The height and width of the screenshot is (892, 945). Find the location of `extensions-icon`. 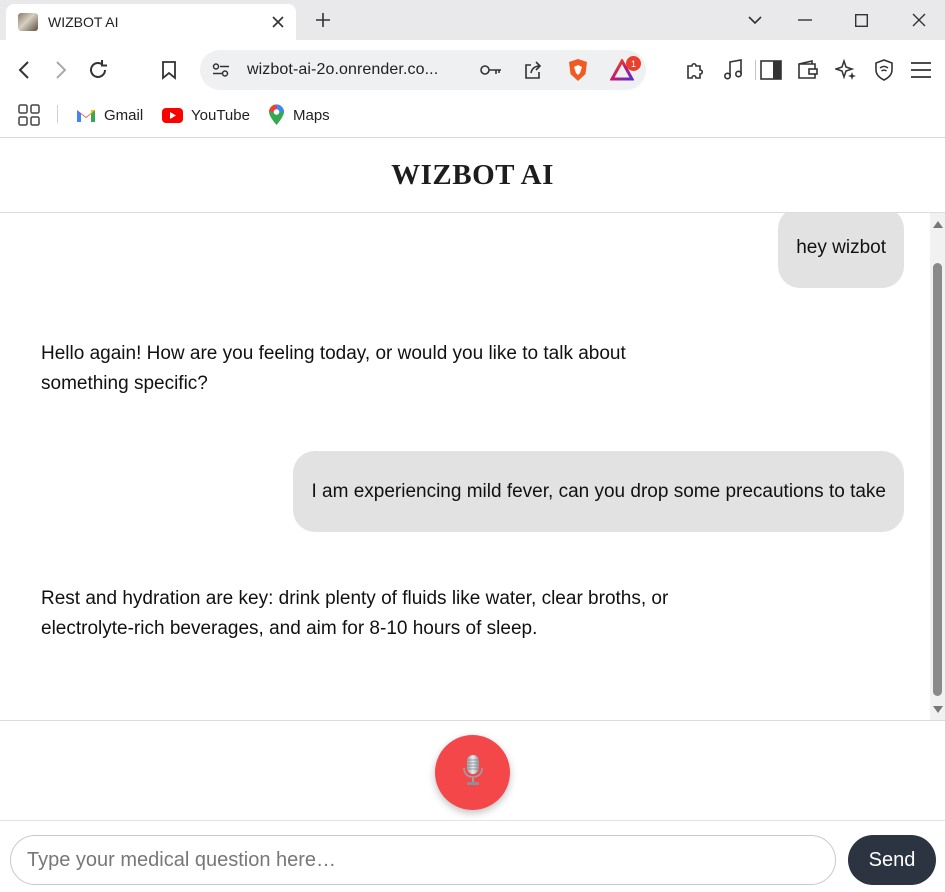

extensions-icon is located at coordinates (696, 70).